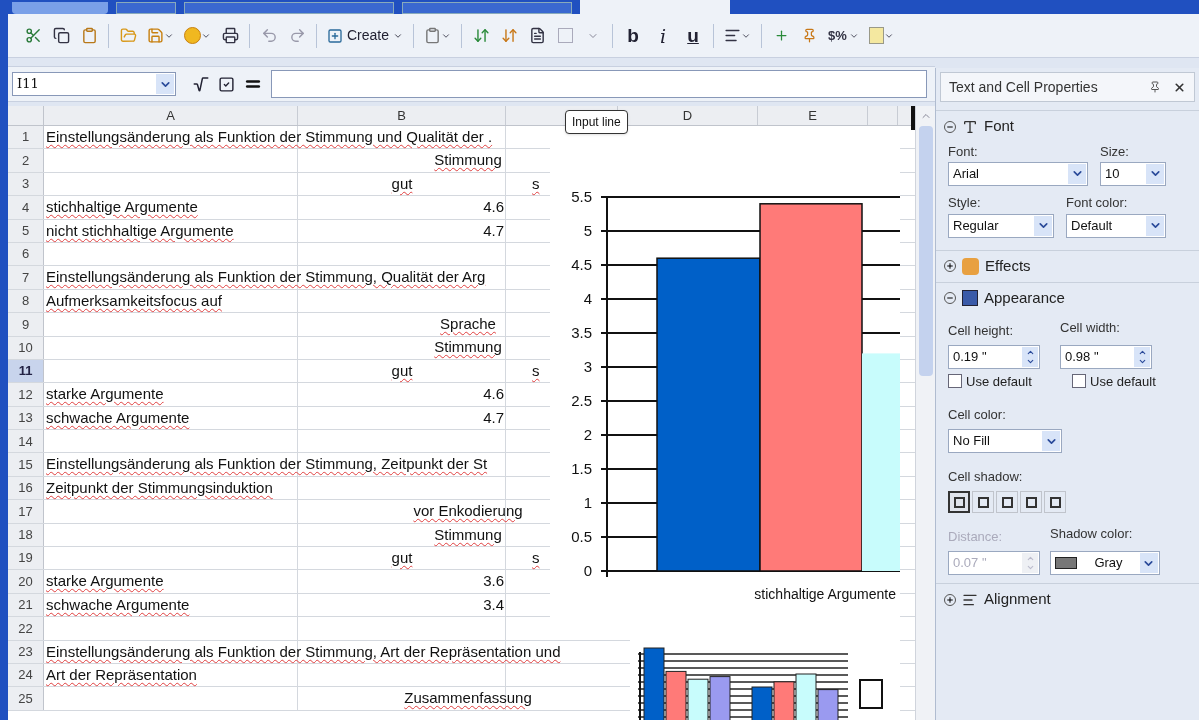  Describe the element at coordinates (401, 116) in the screenshot. I see `column-header: B` at that location.